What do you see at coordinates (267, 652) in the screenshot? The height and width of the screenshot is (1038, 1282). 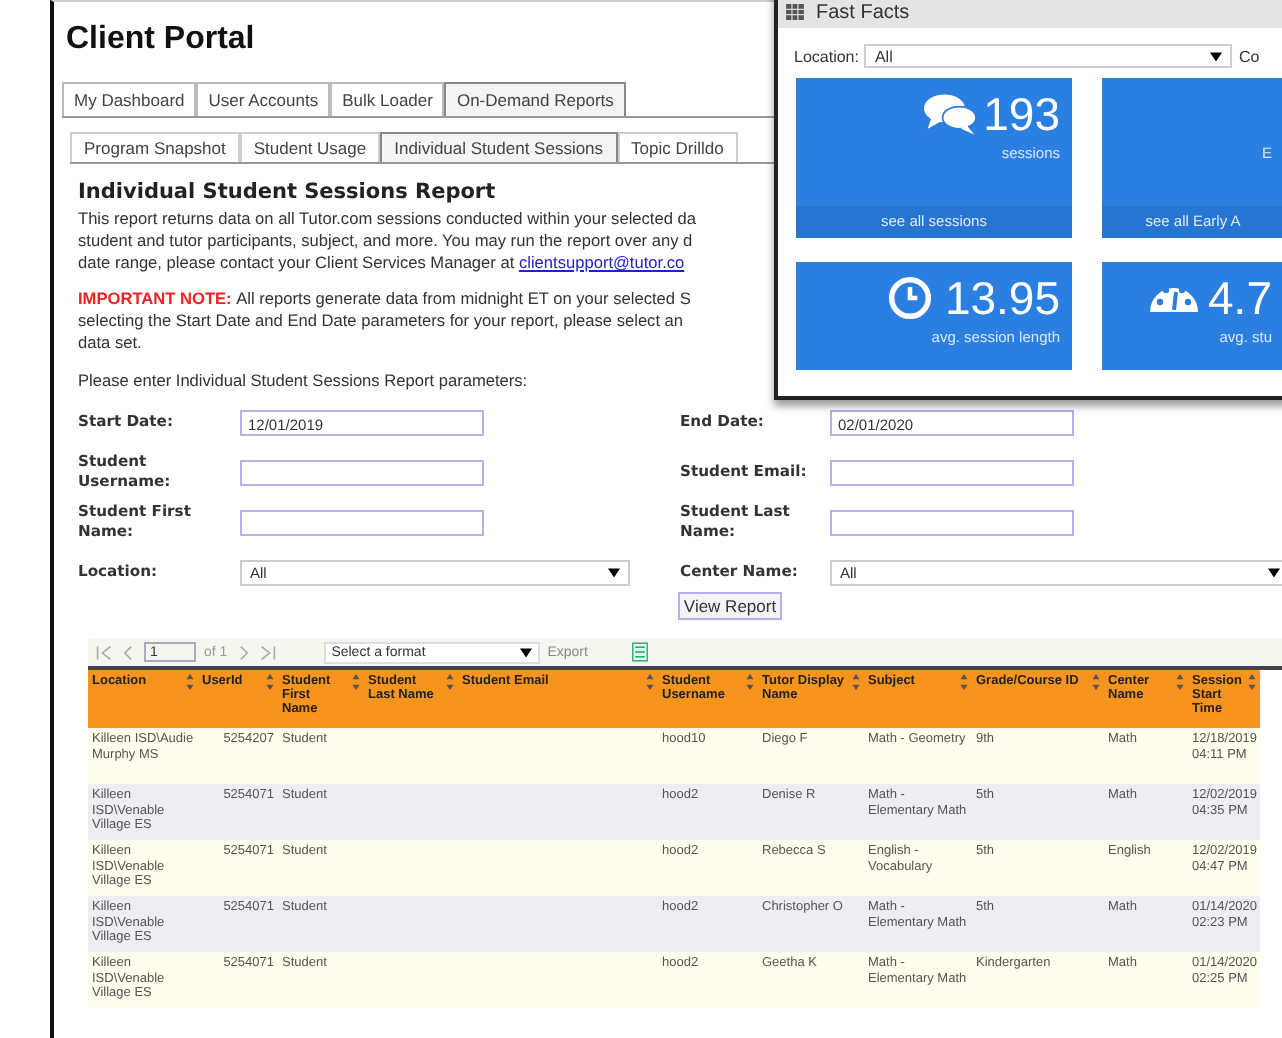 I see `last-page-icon` at bounding box center [267, 652].